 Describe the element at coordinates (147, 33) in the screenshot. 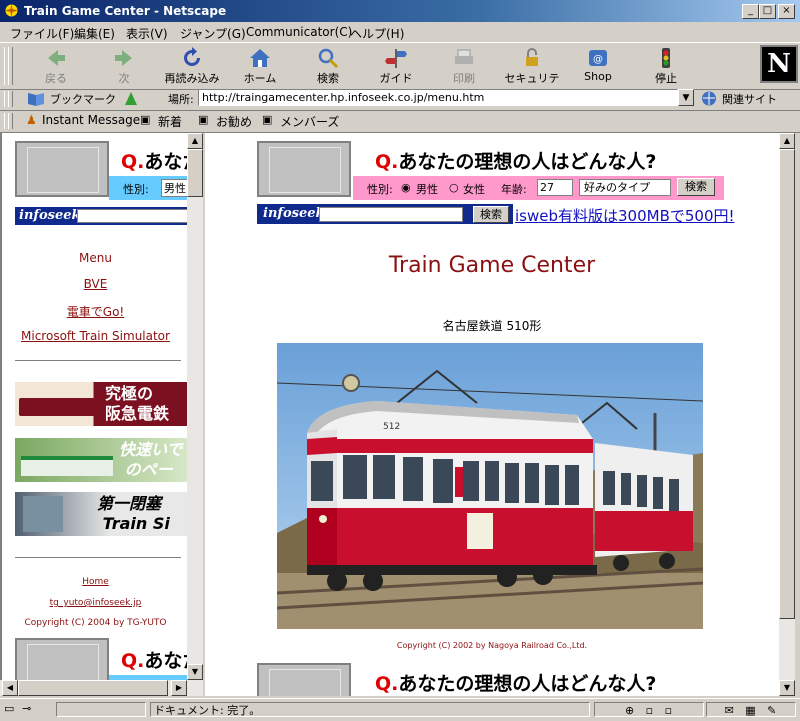

I see `menu-view: 表示(V)` at that location.